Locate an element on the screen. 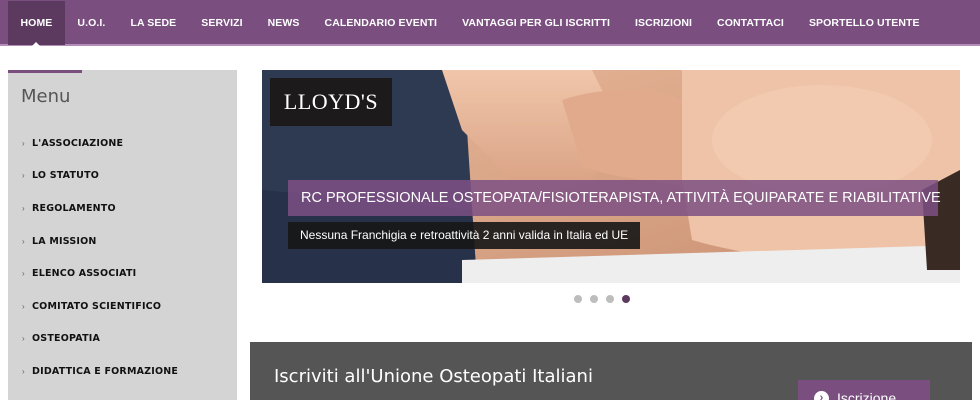 Image resolution: width=980 pixels, height=400 pixels. sidebar-item-l-associazione: › L'ASSOCIAZIONE is located at coordinates (127, 143).